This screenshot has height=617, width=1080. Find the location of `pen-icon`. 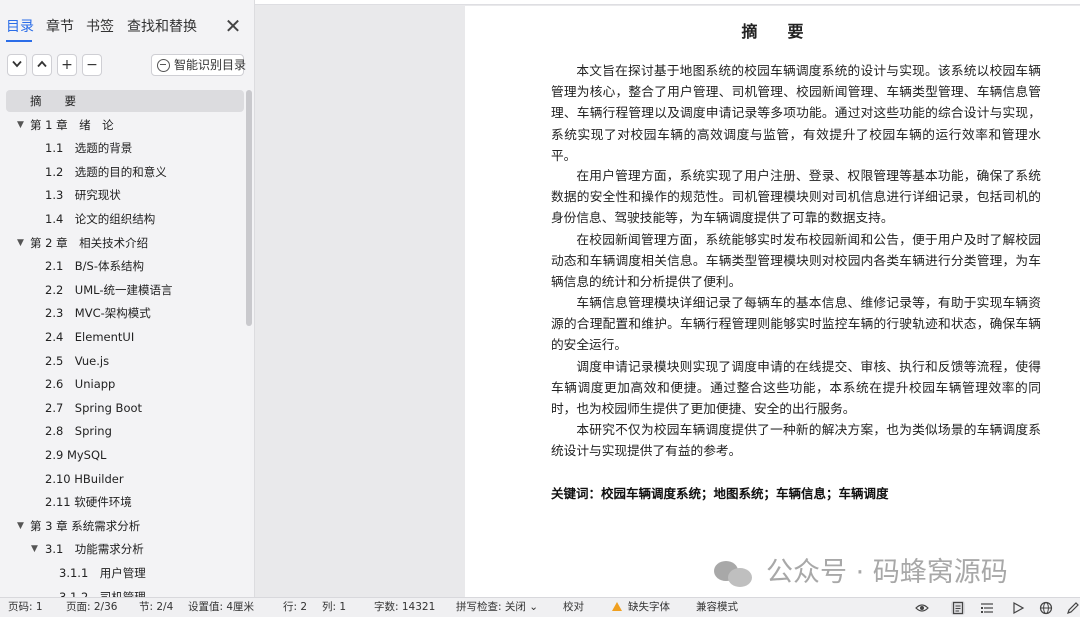

pen-icon is located at coordinates (1073, 608).